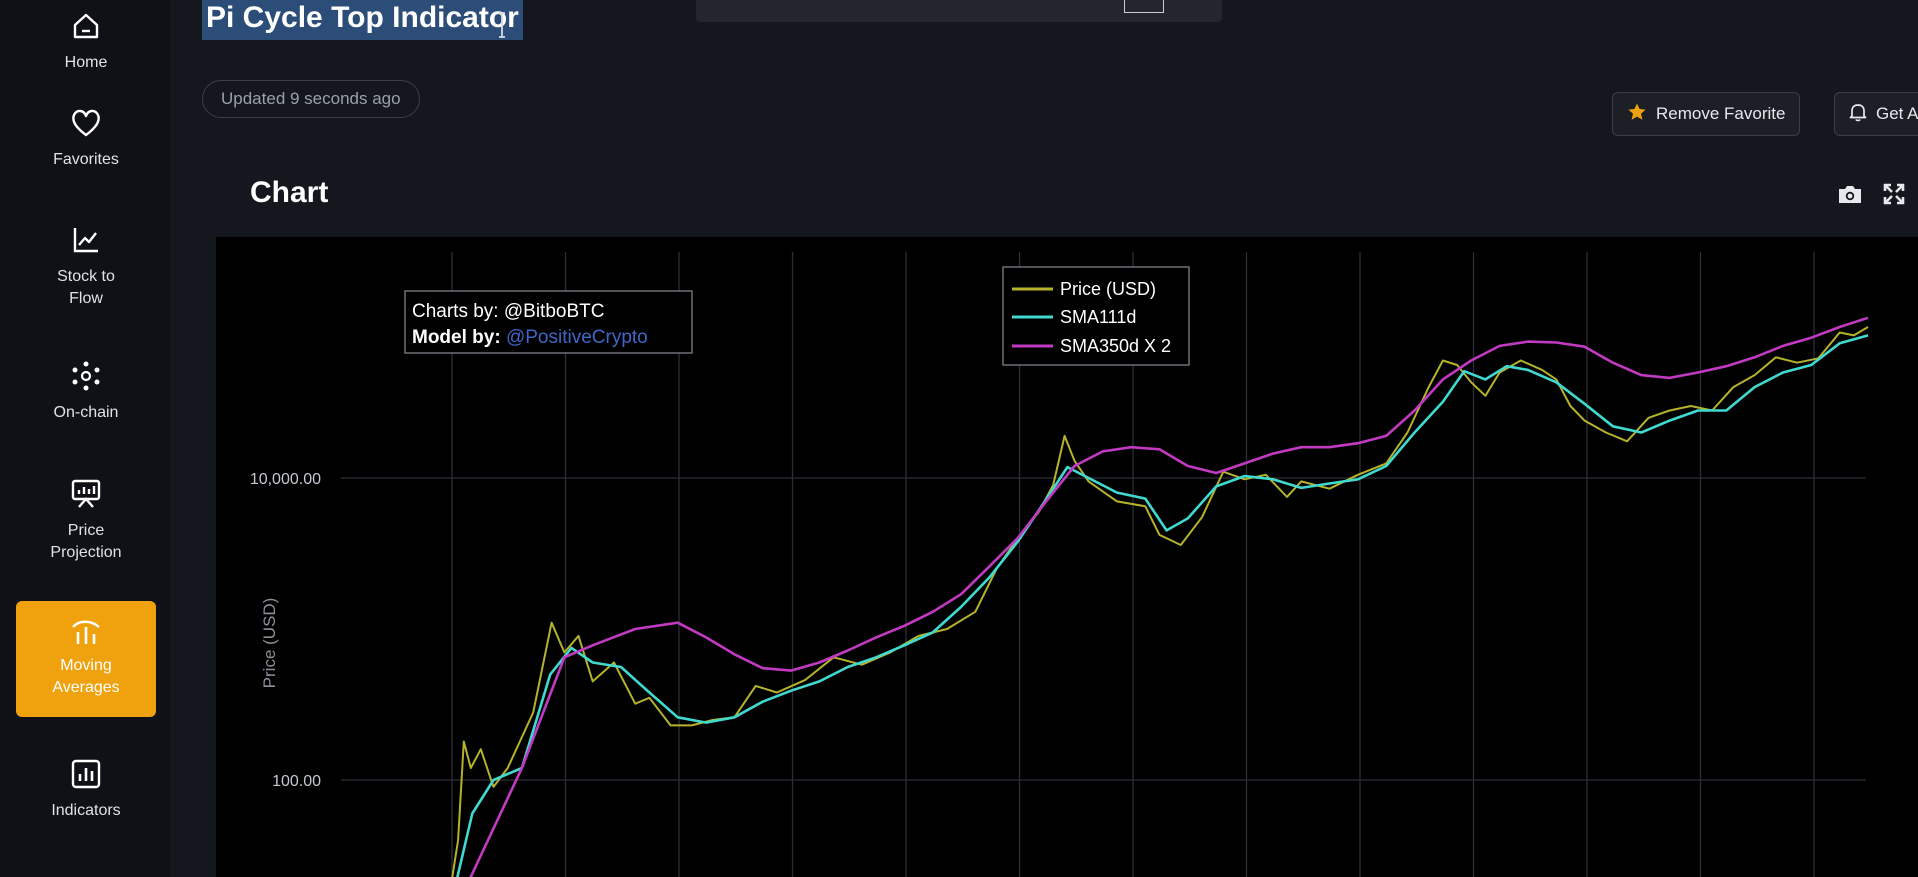  Describe the element at coordinates (86, 676) in the screenshot. I see `sidebar-item-label: Moving Averages` at that location.